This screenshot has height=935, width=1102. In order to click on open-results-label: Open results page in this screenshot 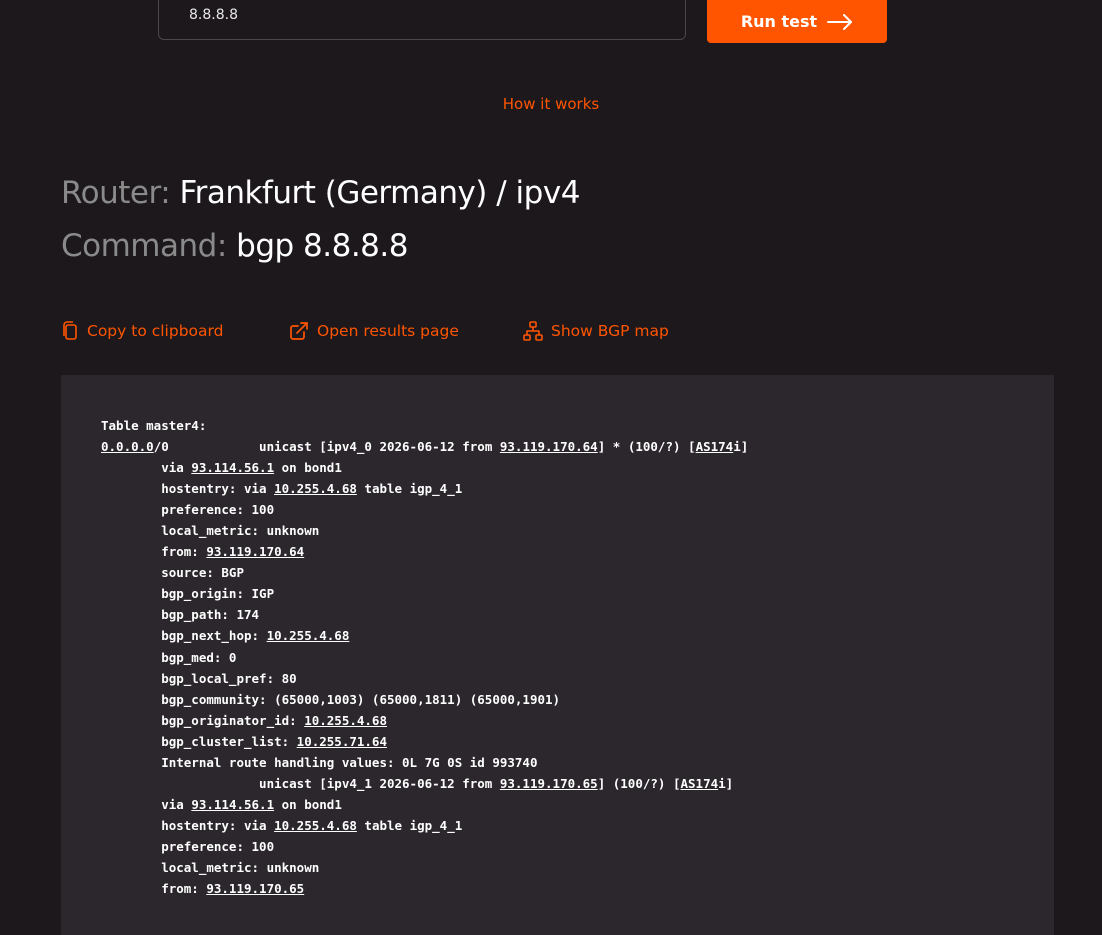, I will do `click(388, 331)`.